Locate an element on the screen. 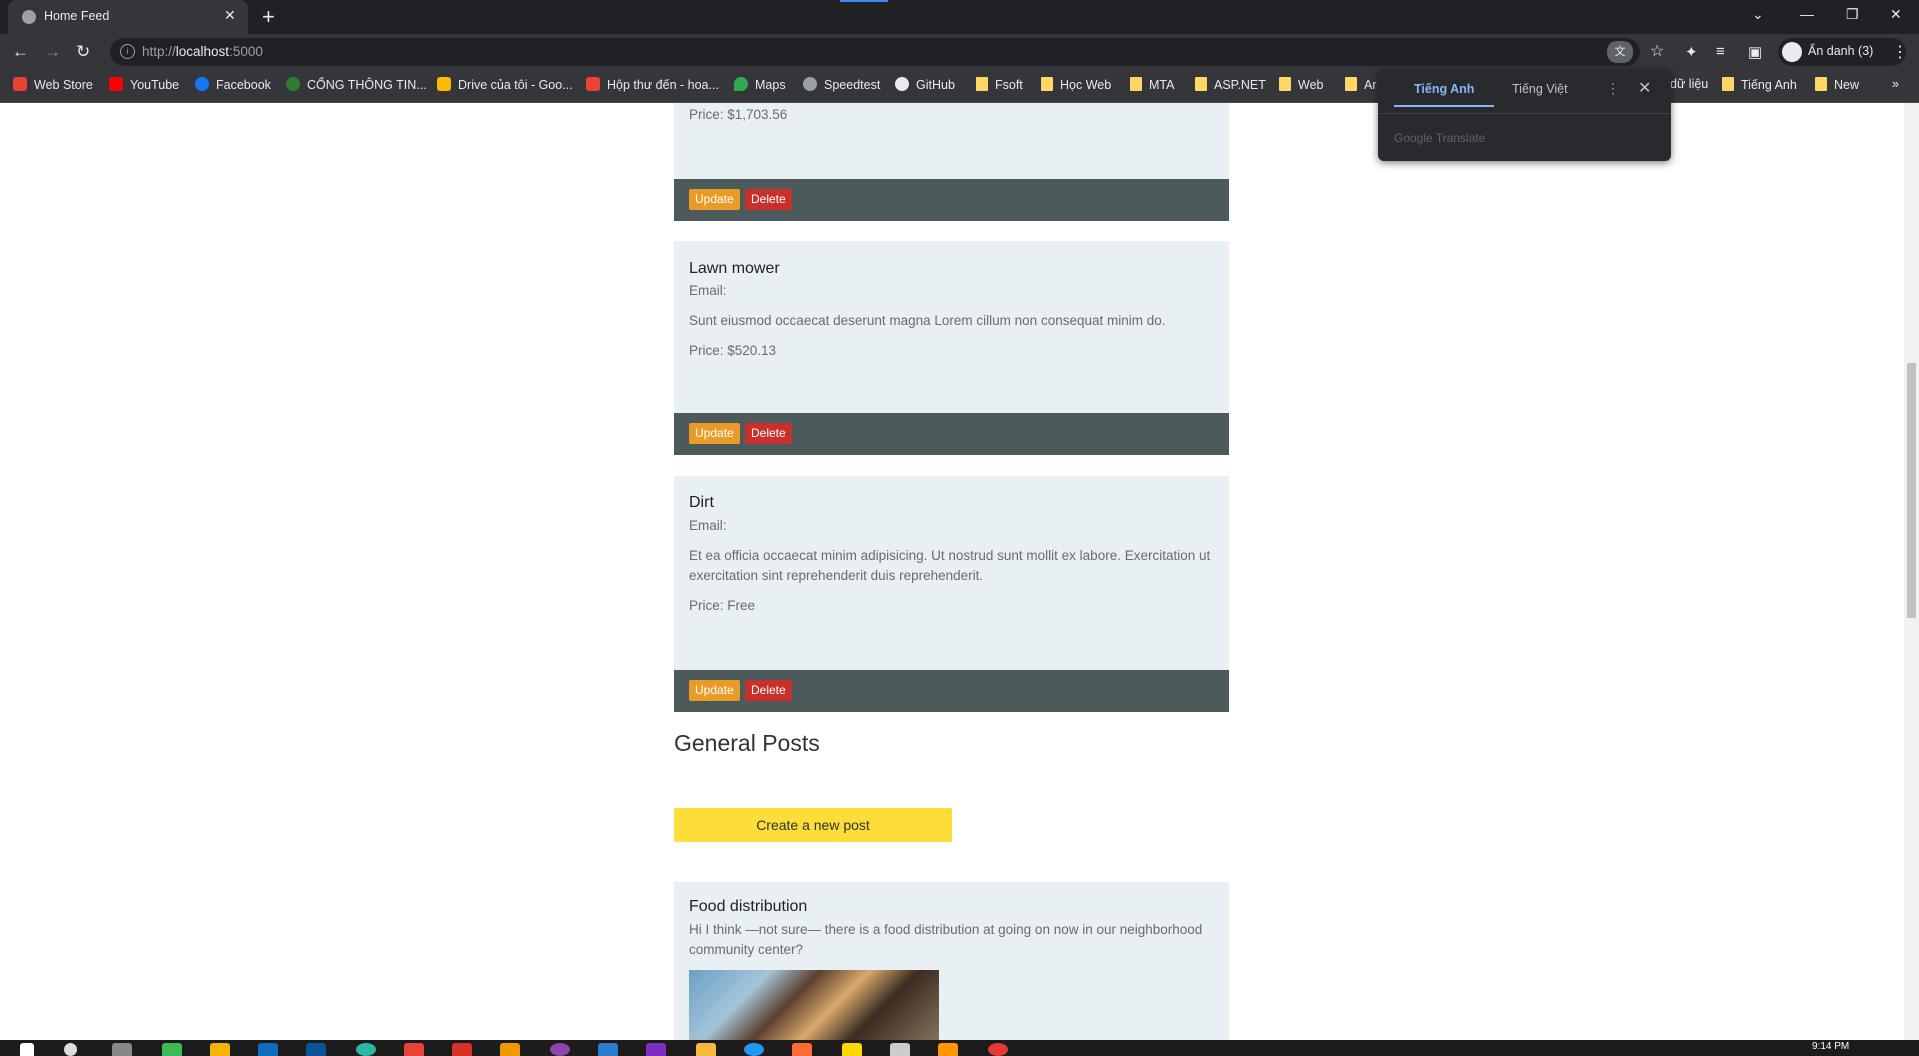 This screenshot has height=1056, width=1919. close-tab-icon: ✕ is located at coordinates (230, 15).